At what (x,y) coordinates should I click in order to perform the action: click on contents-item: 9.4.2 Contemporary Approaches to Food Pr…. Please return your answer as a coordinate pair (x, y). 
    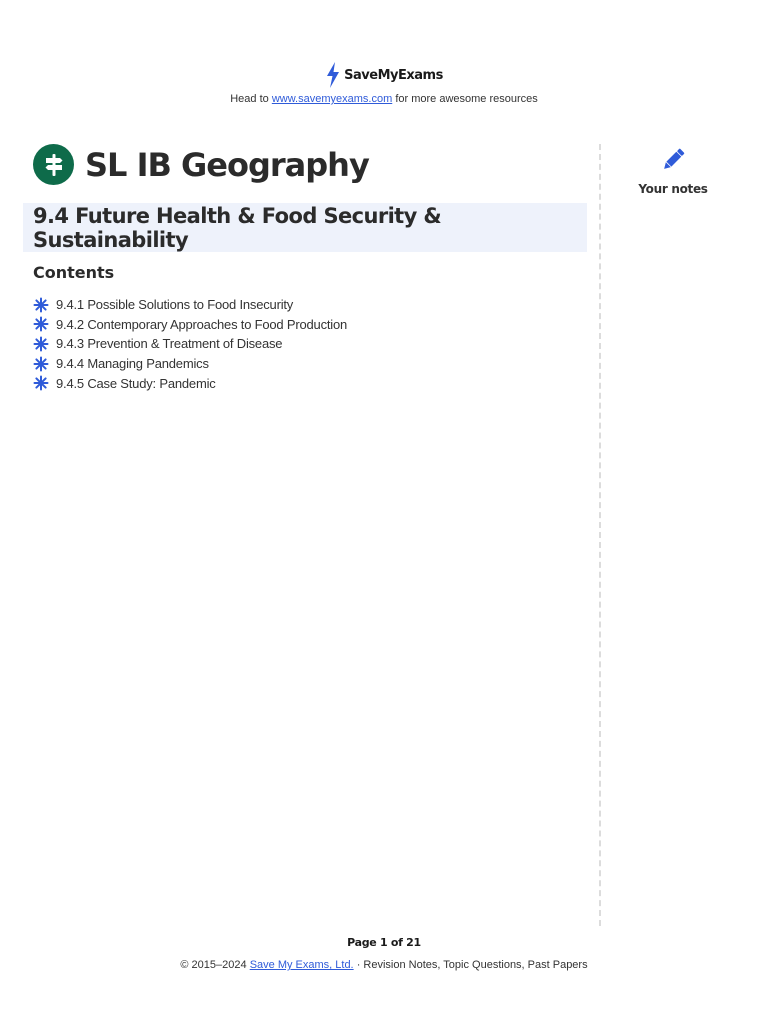
    Looking at the image, I should click on (190, 325).